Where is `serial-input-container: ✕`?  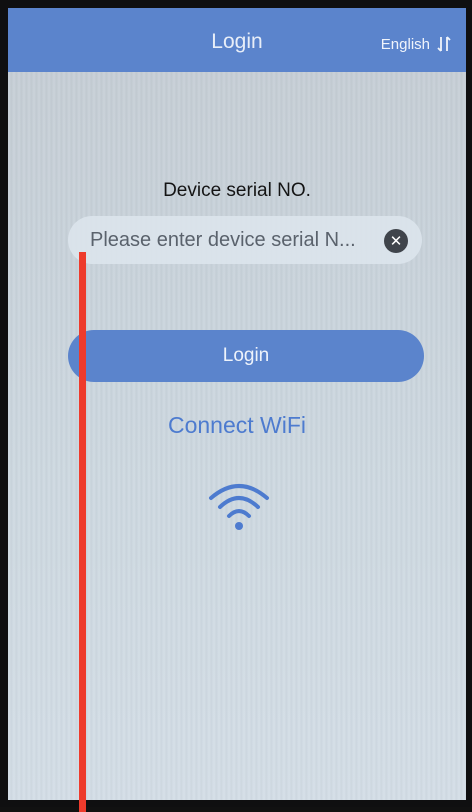 serial-input-container: ✕ is located at coordinates (245, 240).